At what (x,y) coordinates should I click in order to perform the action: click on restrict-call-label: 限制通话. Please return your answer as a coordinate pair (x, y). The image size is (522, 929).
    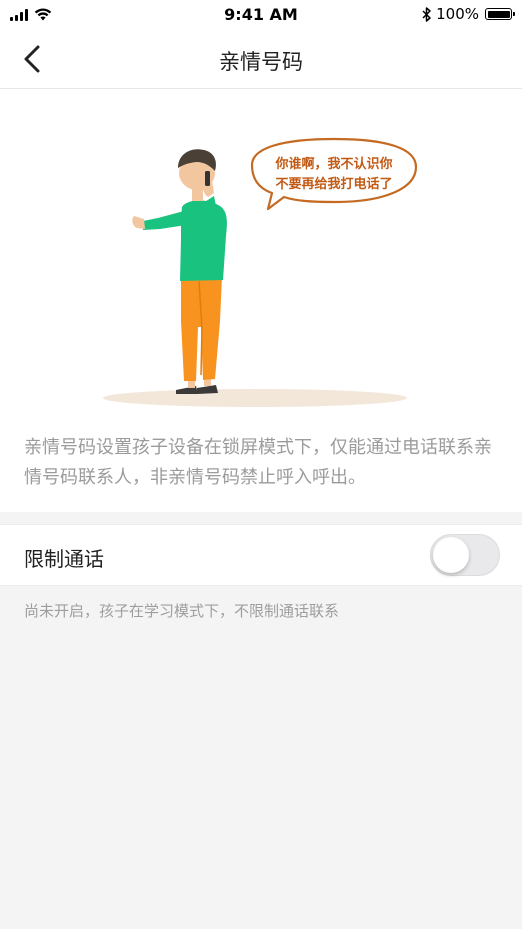
    Looking at the image, I should click on (64, 559).